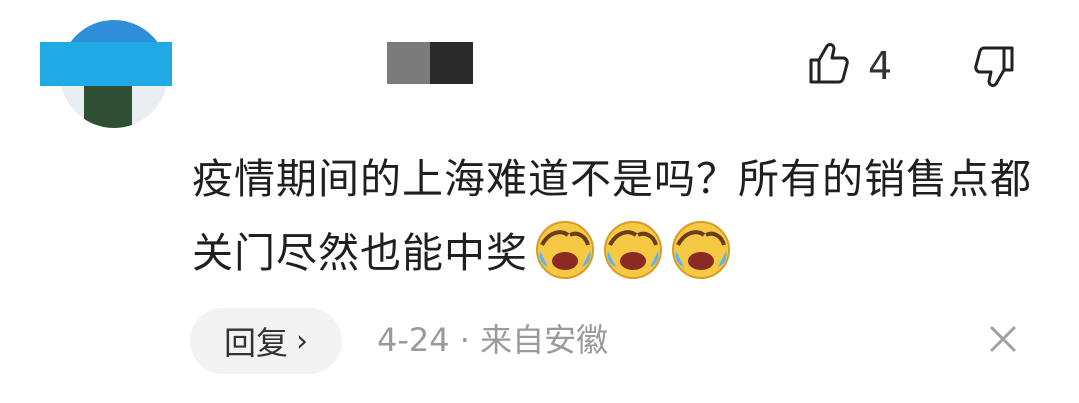 The width and height of the screenshot is (1079, 403). Describe the element at coordinates (880, 66) in the screenshot. I see `like-count: 4` at that location.